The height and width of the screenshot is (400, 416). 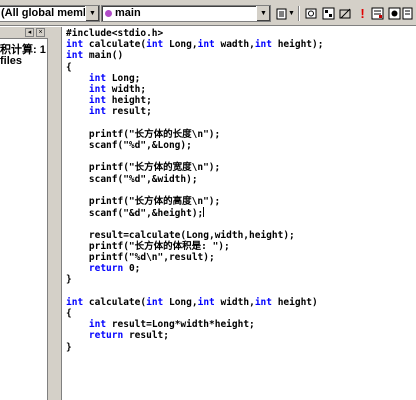 What do you see at coordinates (29, 32) in the screenshot?
I see `workspace-restore-icon: ◂` at bounding box center [29, 32].